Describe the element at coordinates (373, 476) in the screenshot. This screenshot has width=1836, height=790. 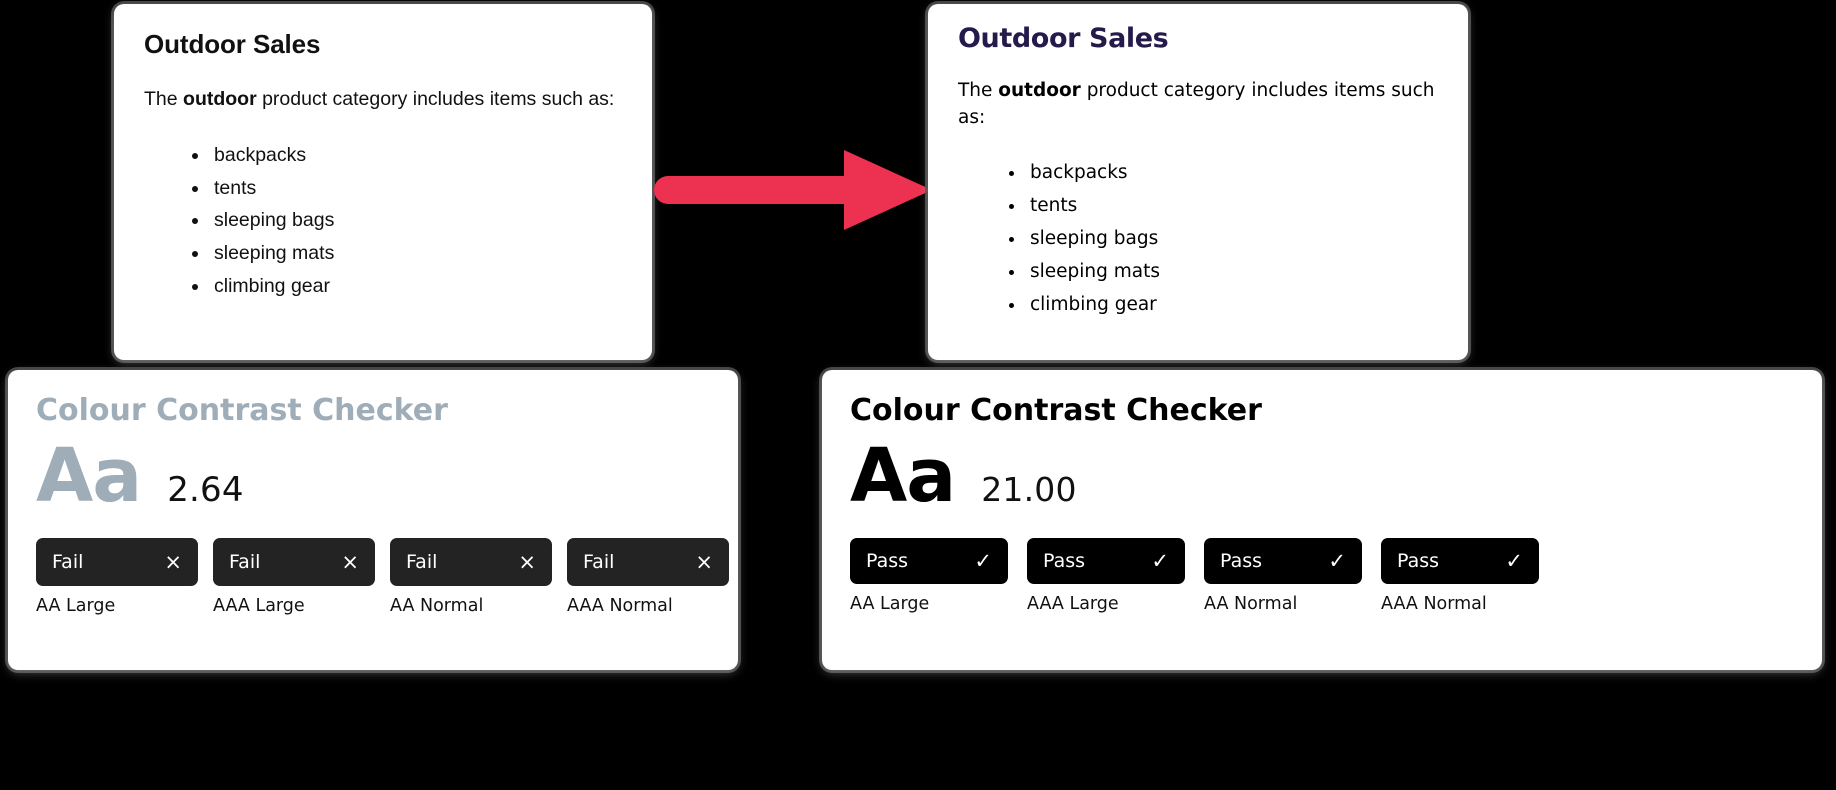
I see `contrast-sample-row: Aa 2.64` at that location.